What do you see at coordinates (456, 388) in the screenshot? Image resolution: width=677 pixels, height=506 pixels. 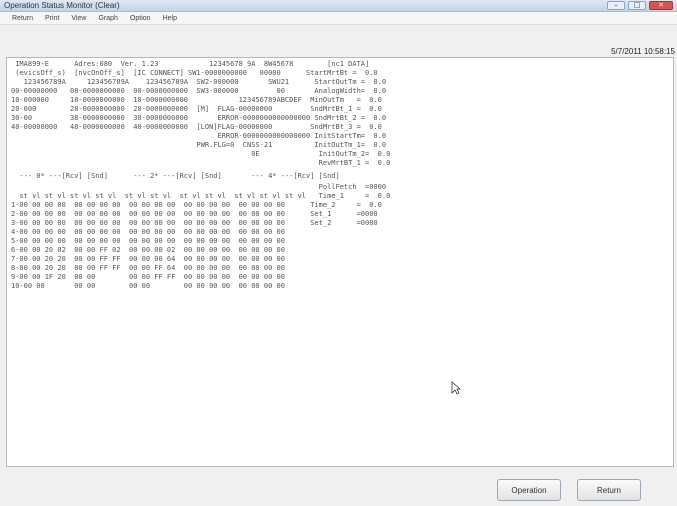 I see `mouse-pointer-icon` at bounding box center [456, 388].